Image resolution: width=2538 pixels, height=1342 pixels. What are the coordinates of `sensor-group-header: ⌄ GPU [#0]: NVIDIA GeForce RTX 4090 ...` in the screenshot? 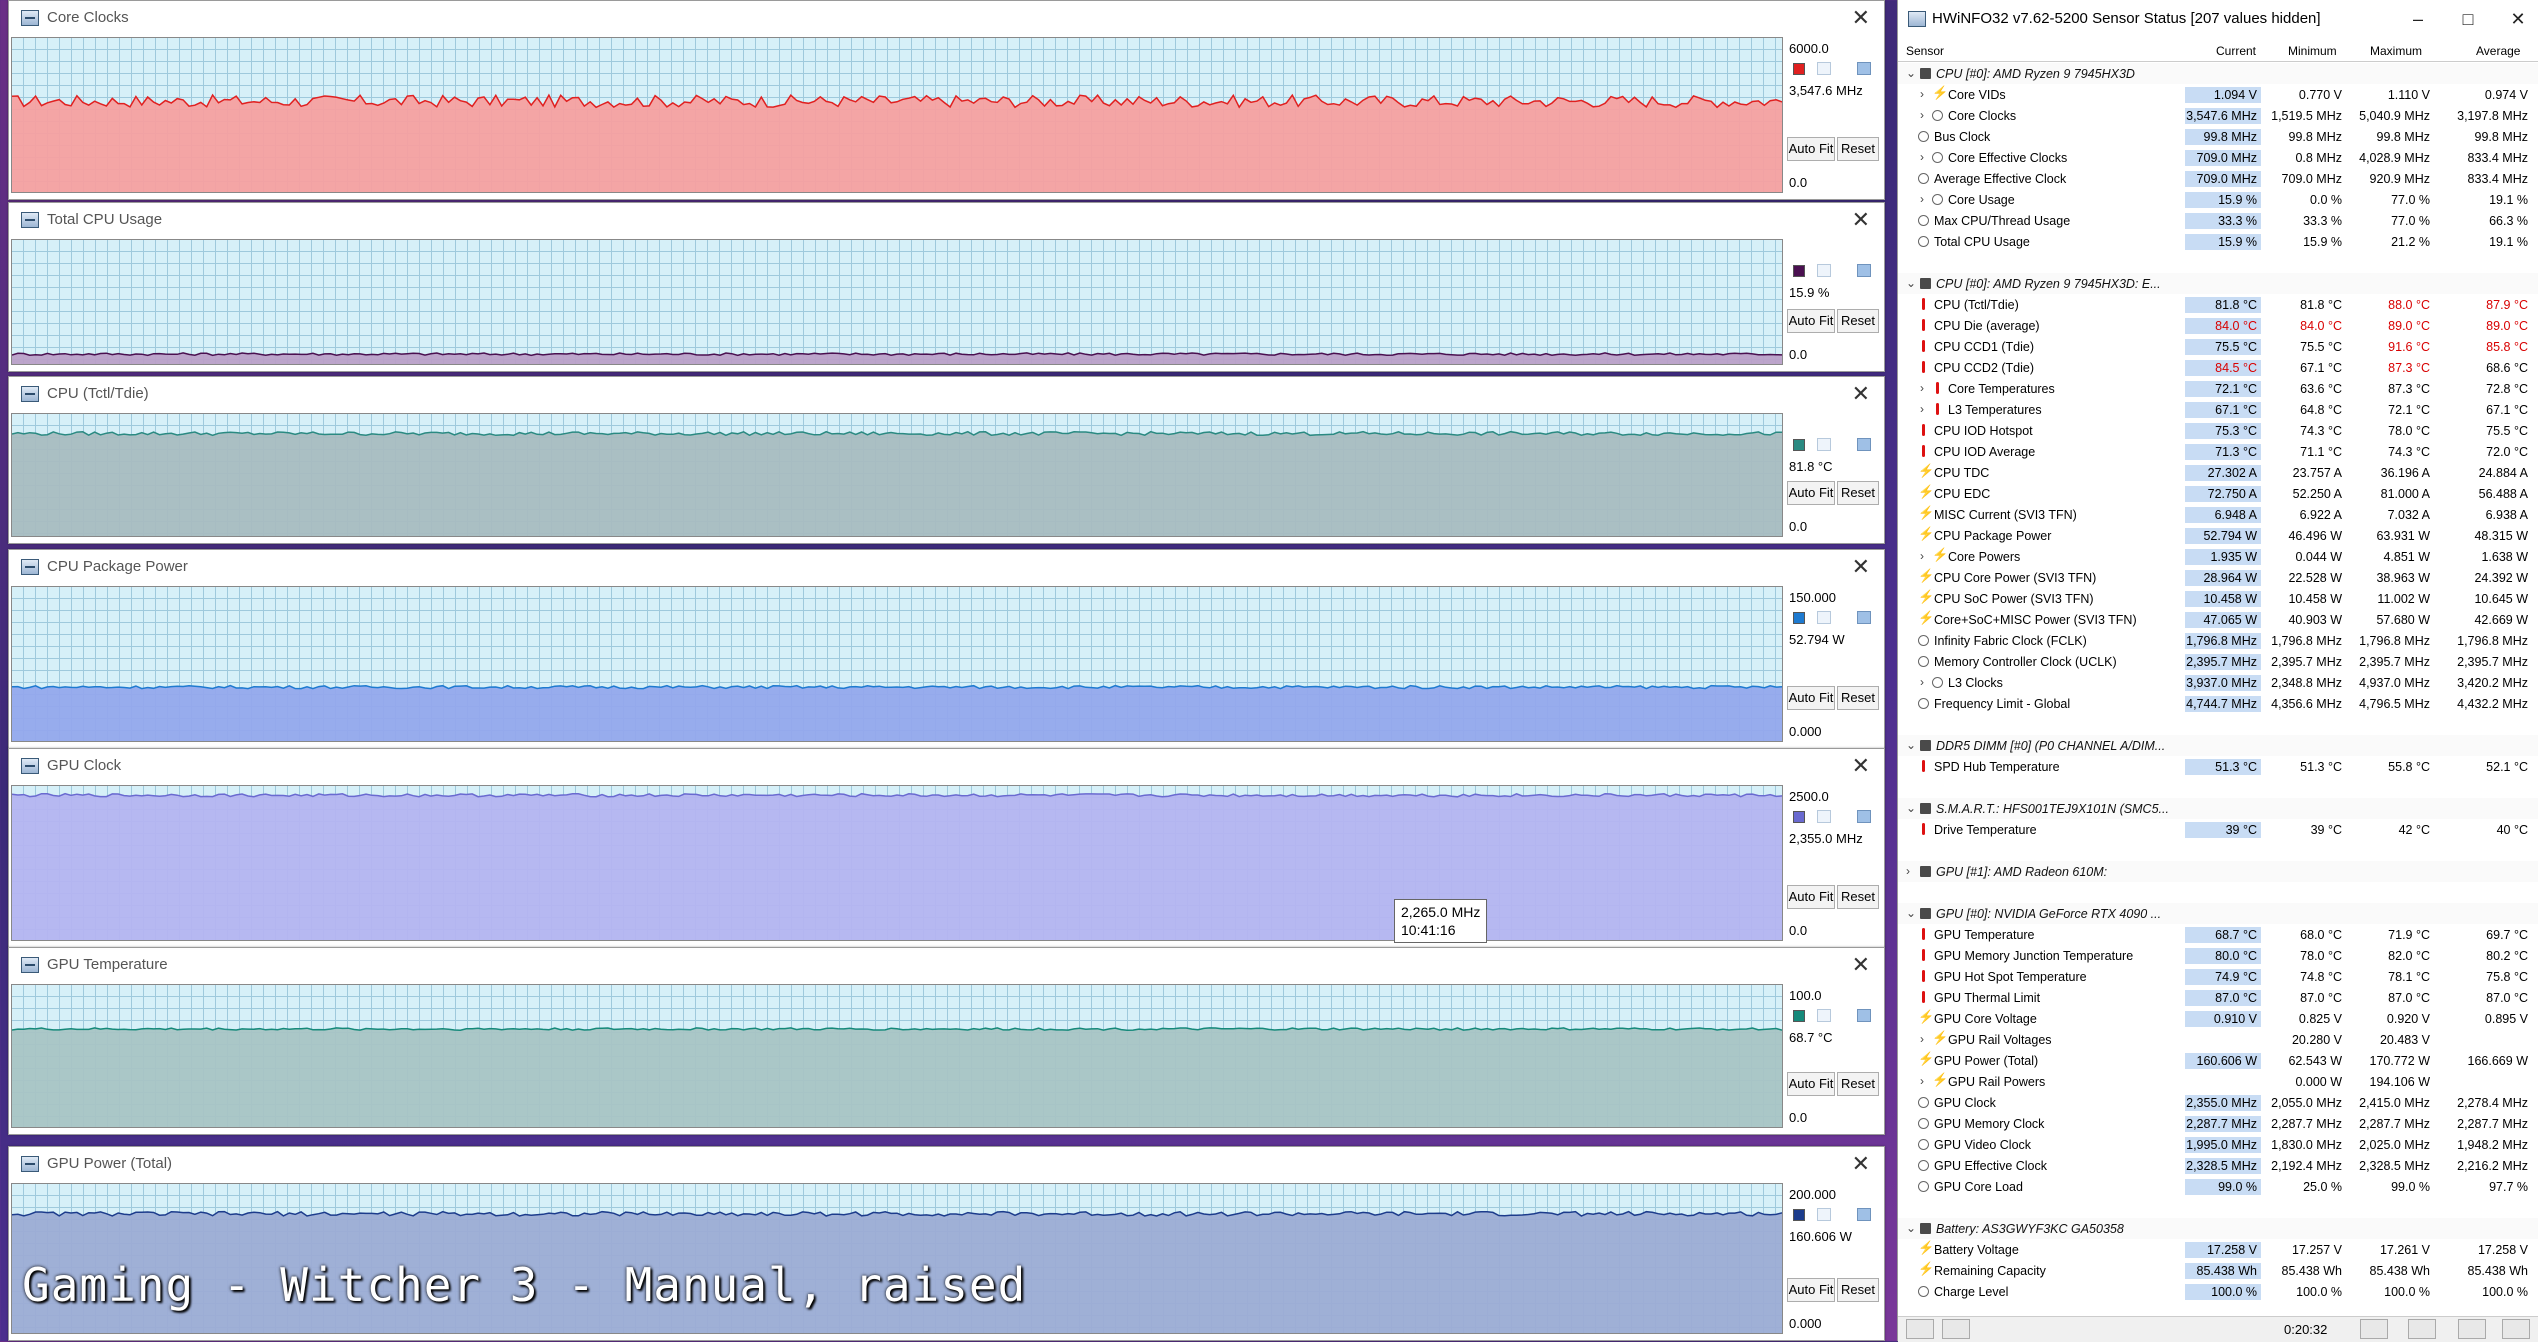 It's located at (2218, 913).